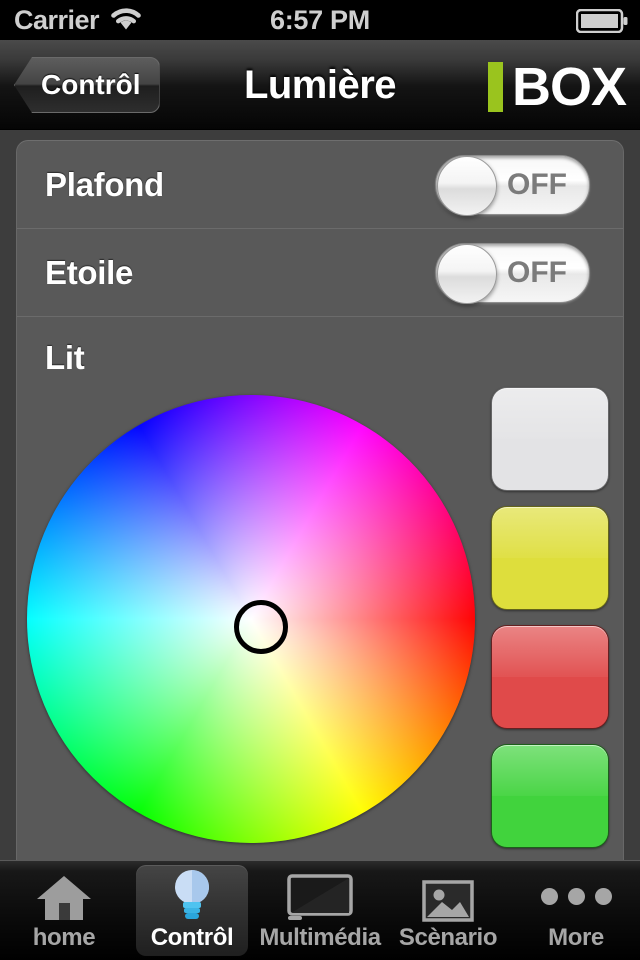 Image resolution: width=640 pixels, height=960 pixels. I want to click on toggle-etoile: OFF, so click(512, 273).